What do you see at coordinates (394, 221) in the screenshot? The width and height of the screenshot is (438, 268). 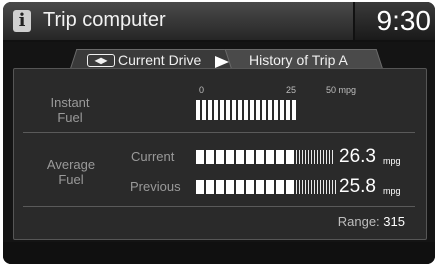 I see `range-value: 315` at bounding box center [394, 221].